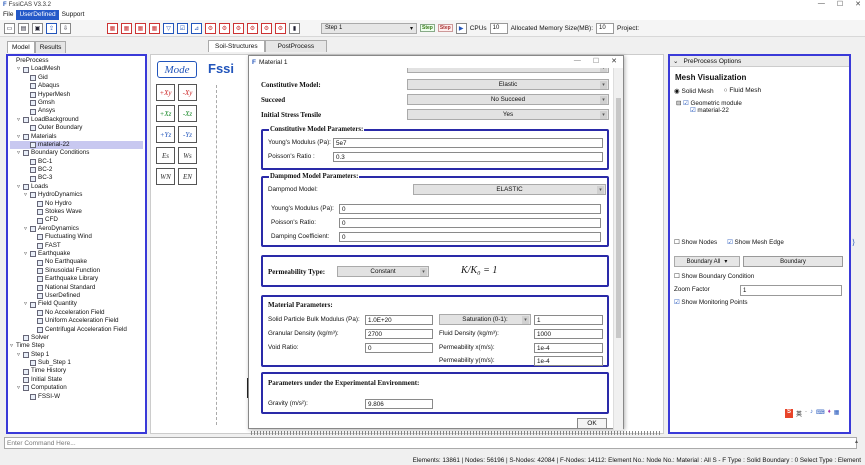 Image resolution: width=865 pixels, height=465 pixels. What do you see at coordinates (711, 302) in the screenshot?
I see `show-monitoring-checkbox: ☑ Show Monitoring Points` at bounding box center [711, 302].